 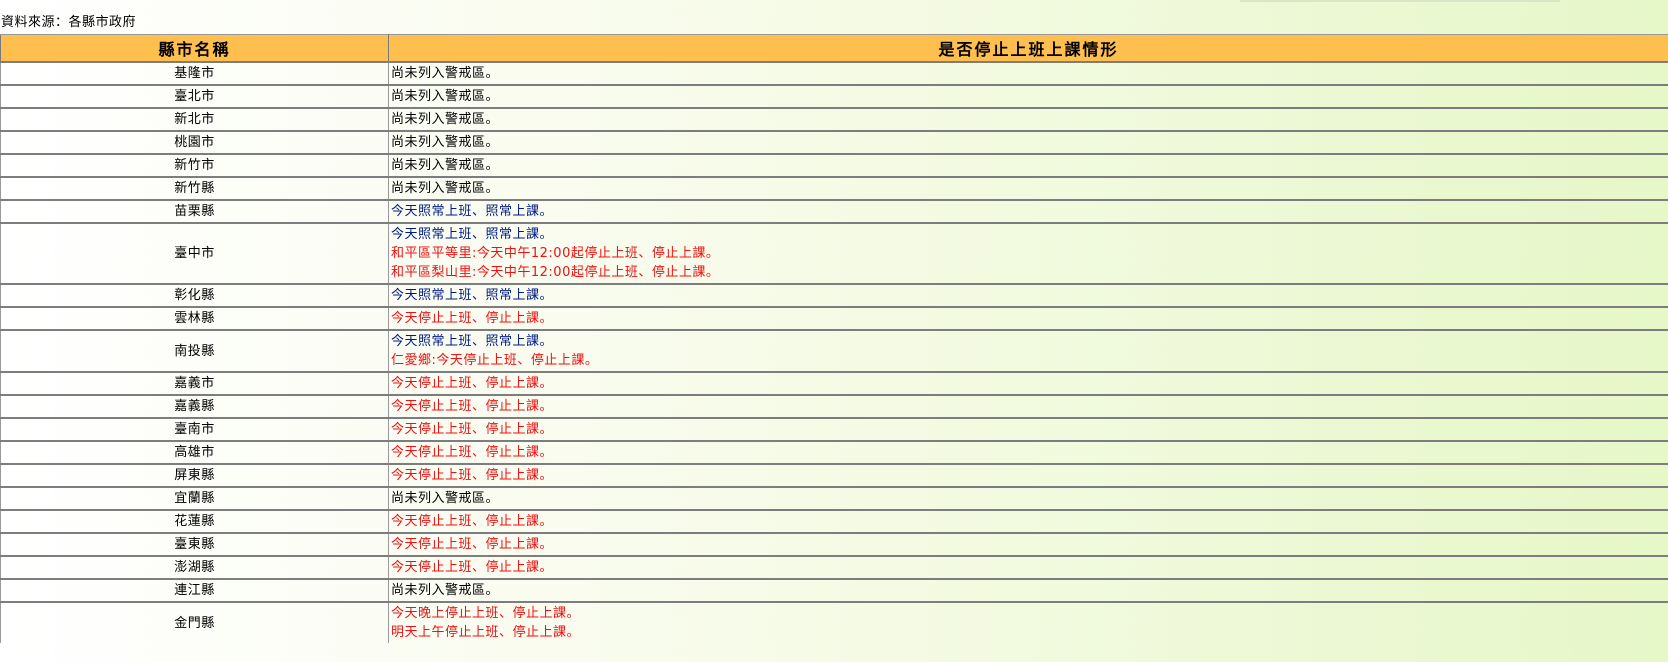 What do you see at coordinates (1028, 622) in the screenshot?
I see `status-cell: 今天晚上停止上班、停止上課。 明天上午停止上班、停止上課。` at bounding box center [1028, 622].